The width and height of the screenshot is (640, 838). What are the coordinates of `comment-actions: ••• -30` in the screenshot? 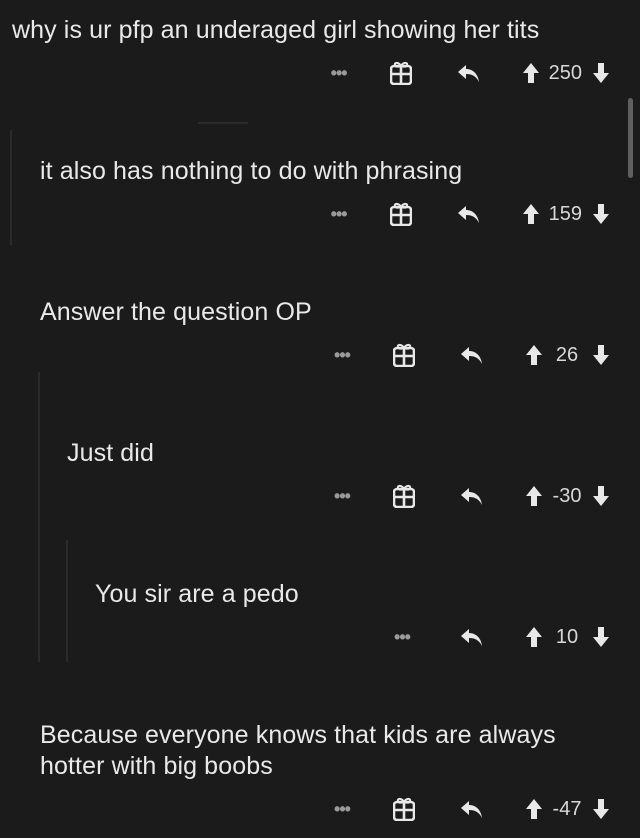 It's located at (469, 496).